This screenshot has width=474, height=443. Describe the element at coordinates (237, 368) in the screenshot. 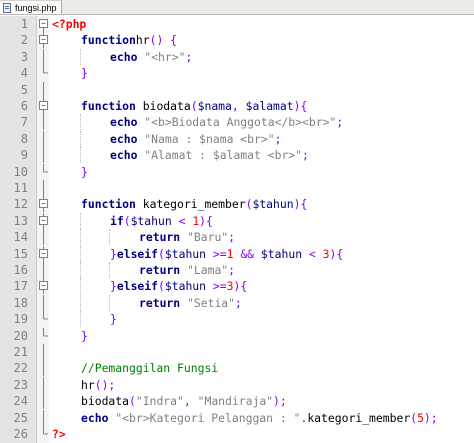

I see `code-line: 22 //Pemanggilan Fungsi` at that location.